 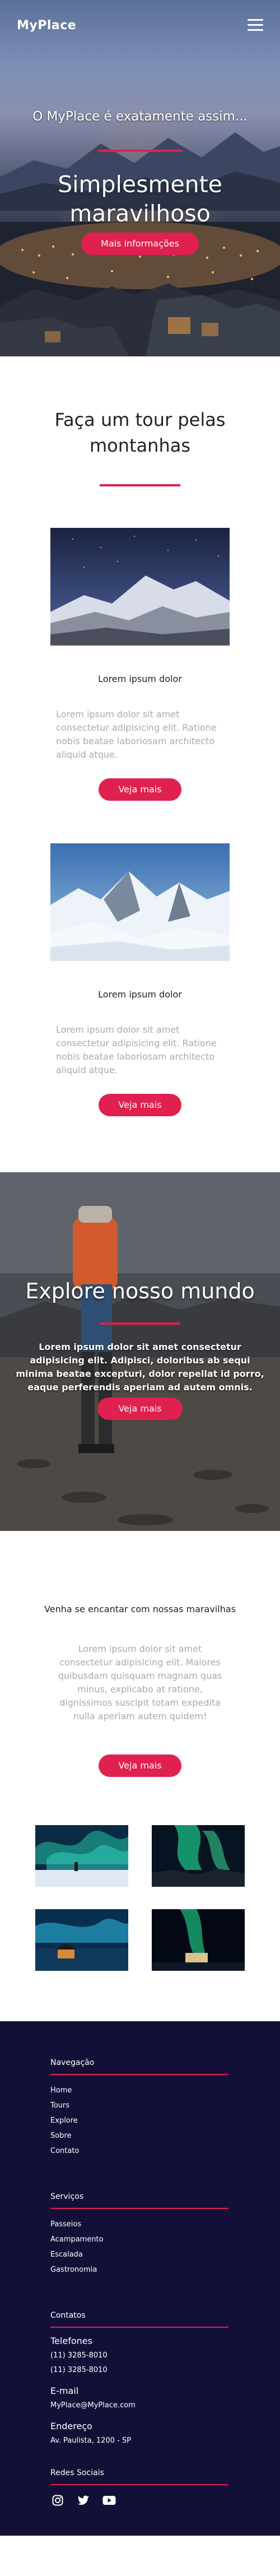 I want to click on hamburger-menu-icon, so click(x=256, y=25).